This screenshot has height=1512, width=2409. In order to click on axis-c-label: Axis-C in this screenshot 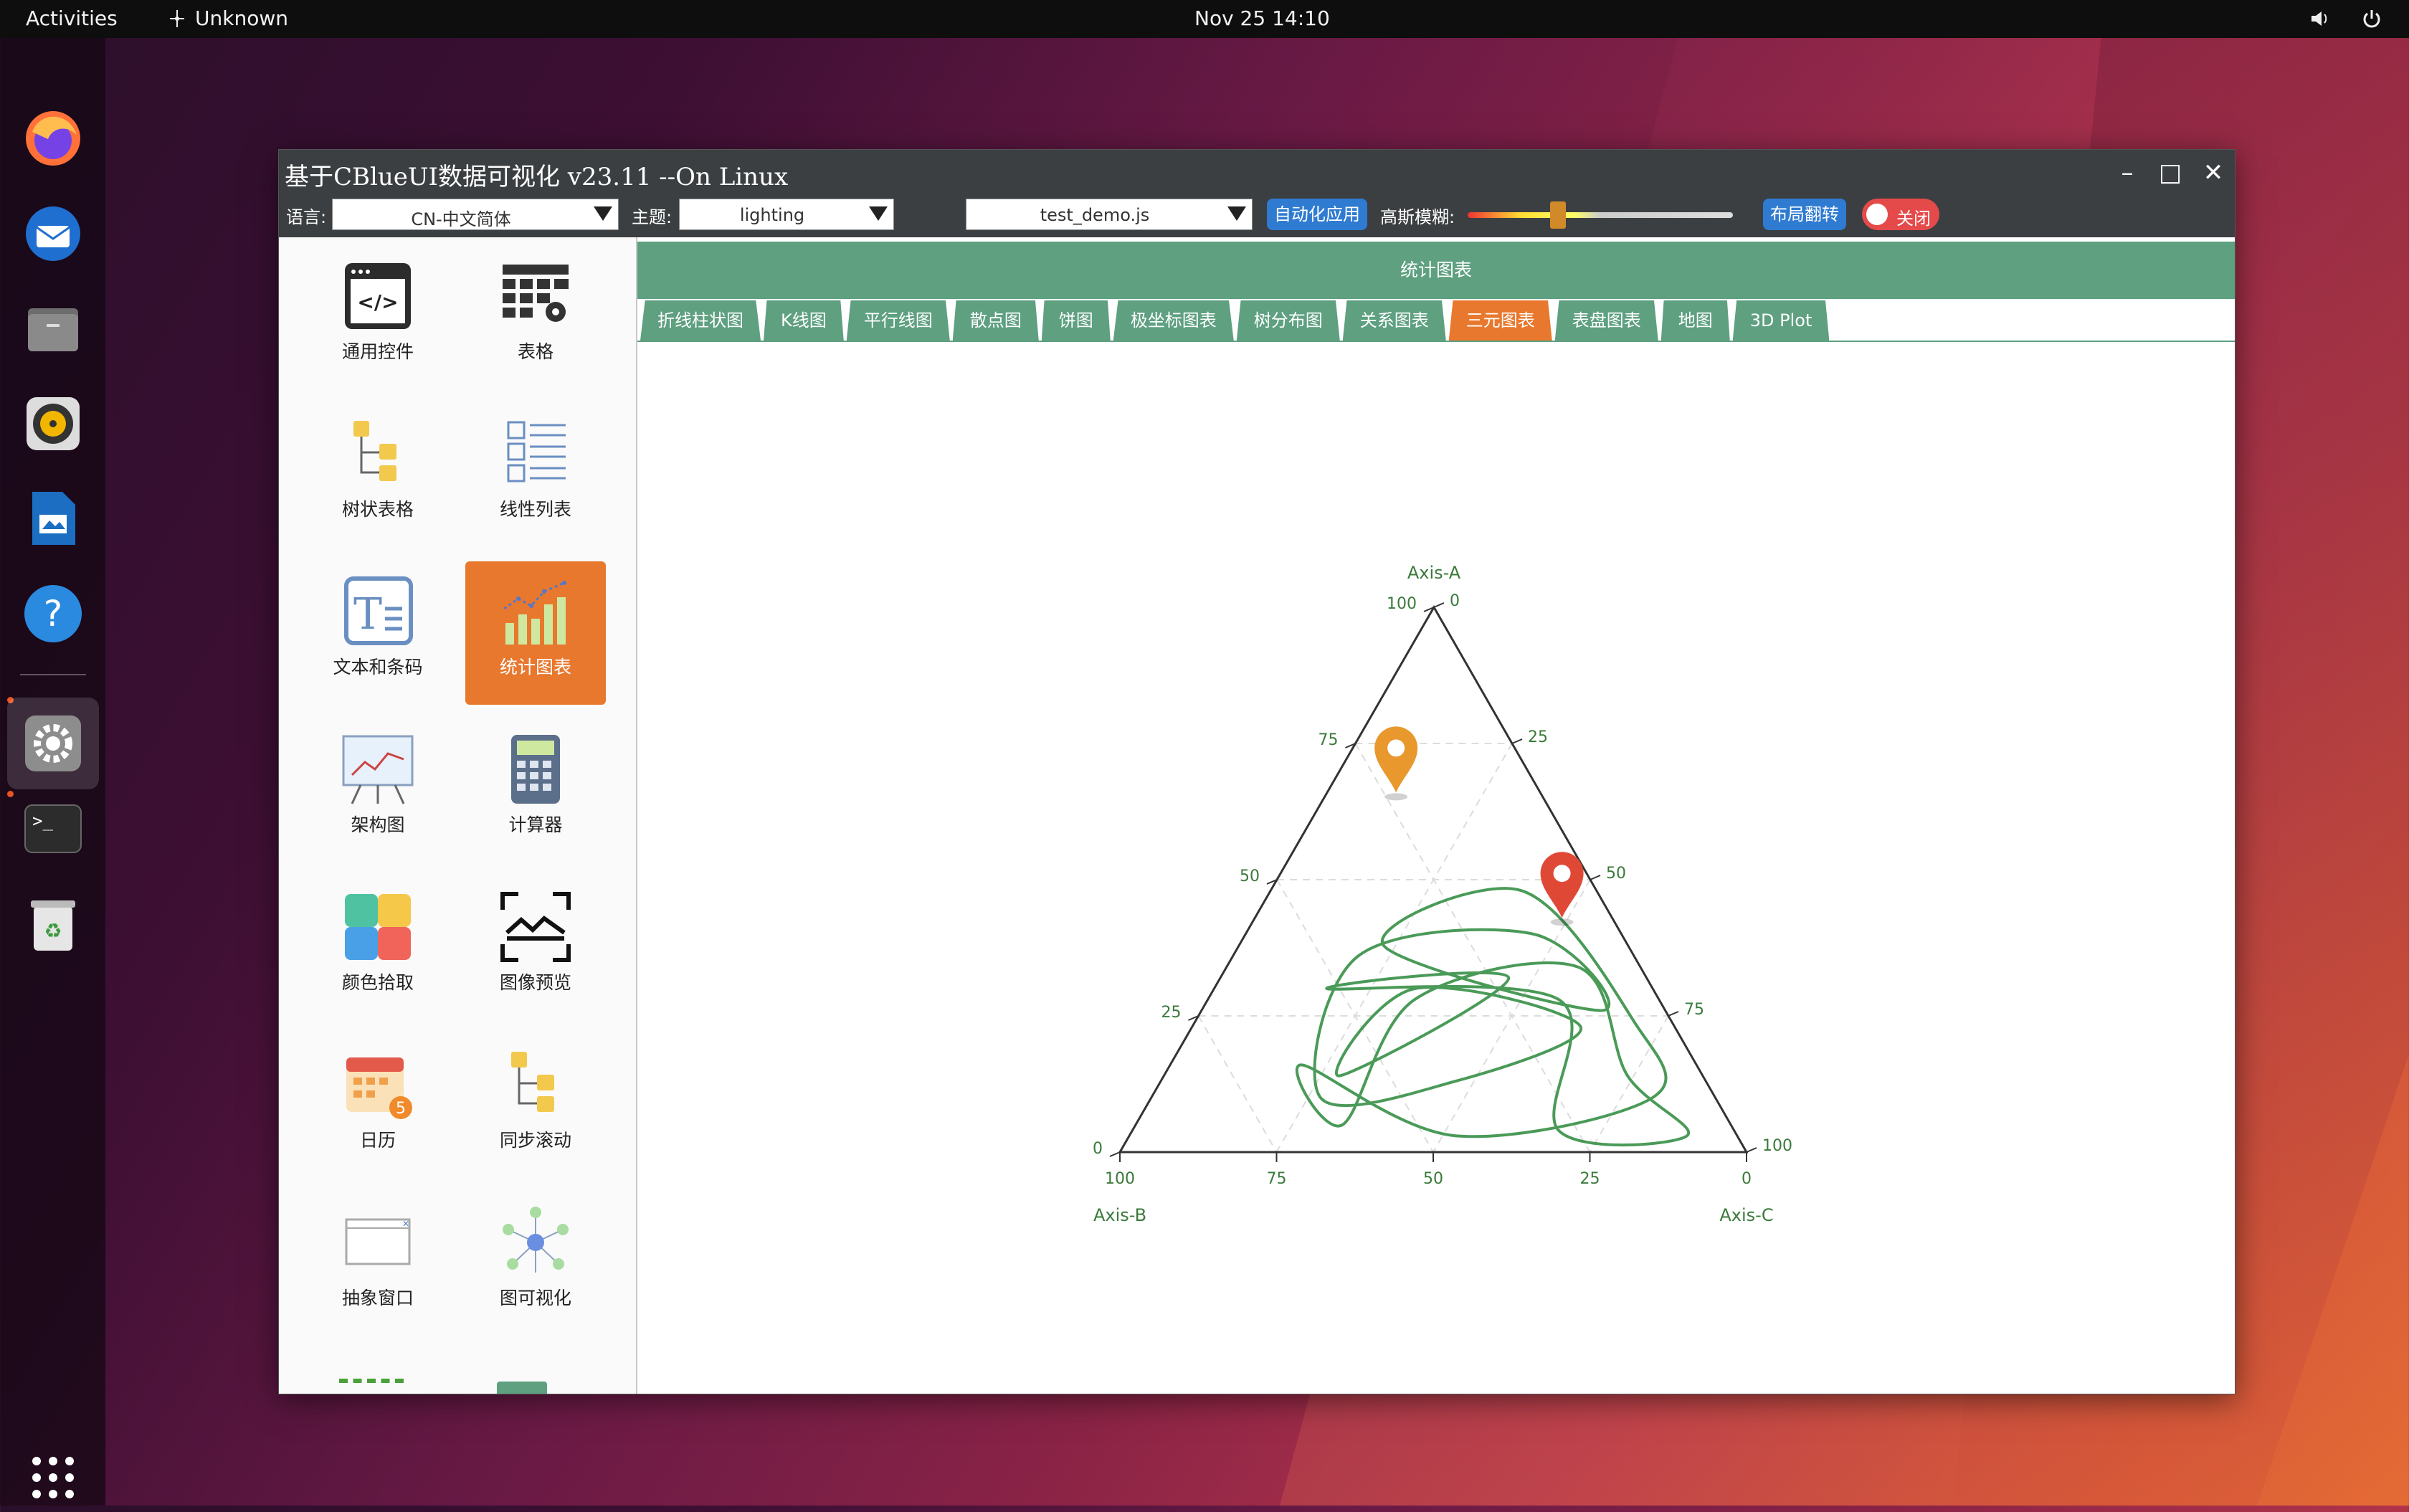, I will do `click(1746, 1215)`.